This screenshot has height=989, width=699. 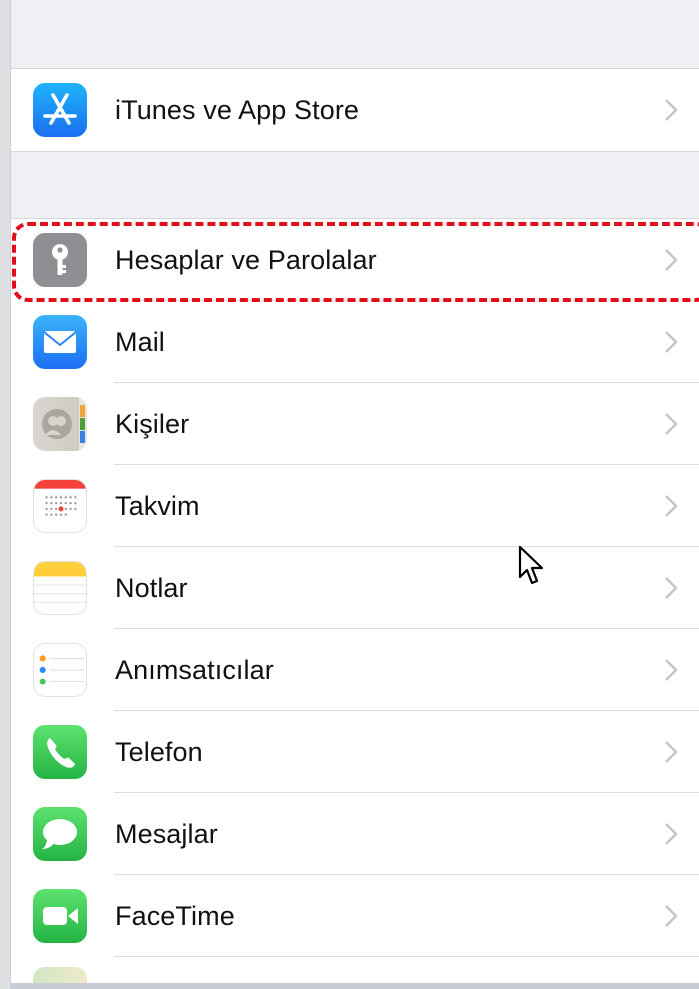 I want to click on mail-icon, so click(x=60, y=342).